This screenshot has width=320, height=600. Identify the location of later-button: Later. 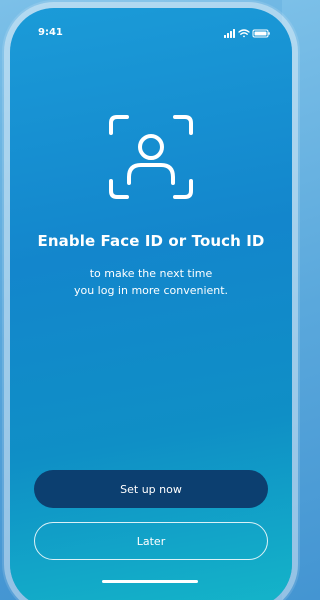
(151, 541).